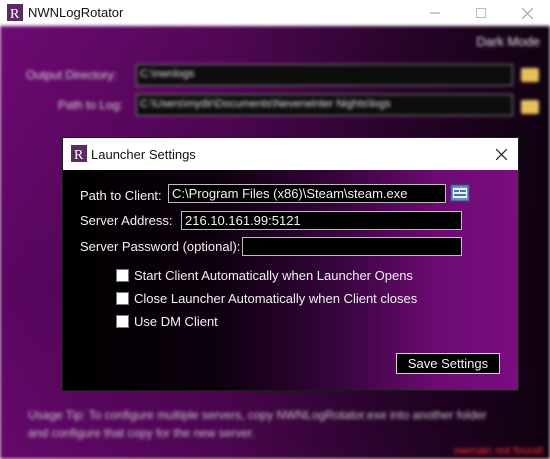 Image resolution: width=550 pixels, height=459 pixels. What do you see at coordinates (448, 363) in the screenshot?
I see `save-settings-button: Save Settings` at bounding box center [448, 363].